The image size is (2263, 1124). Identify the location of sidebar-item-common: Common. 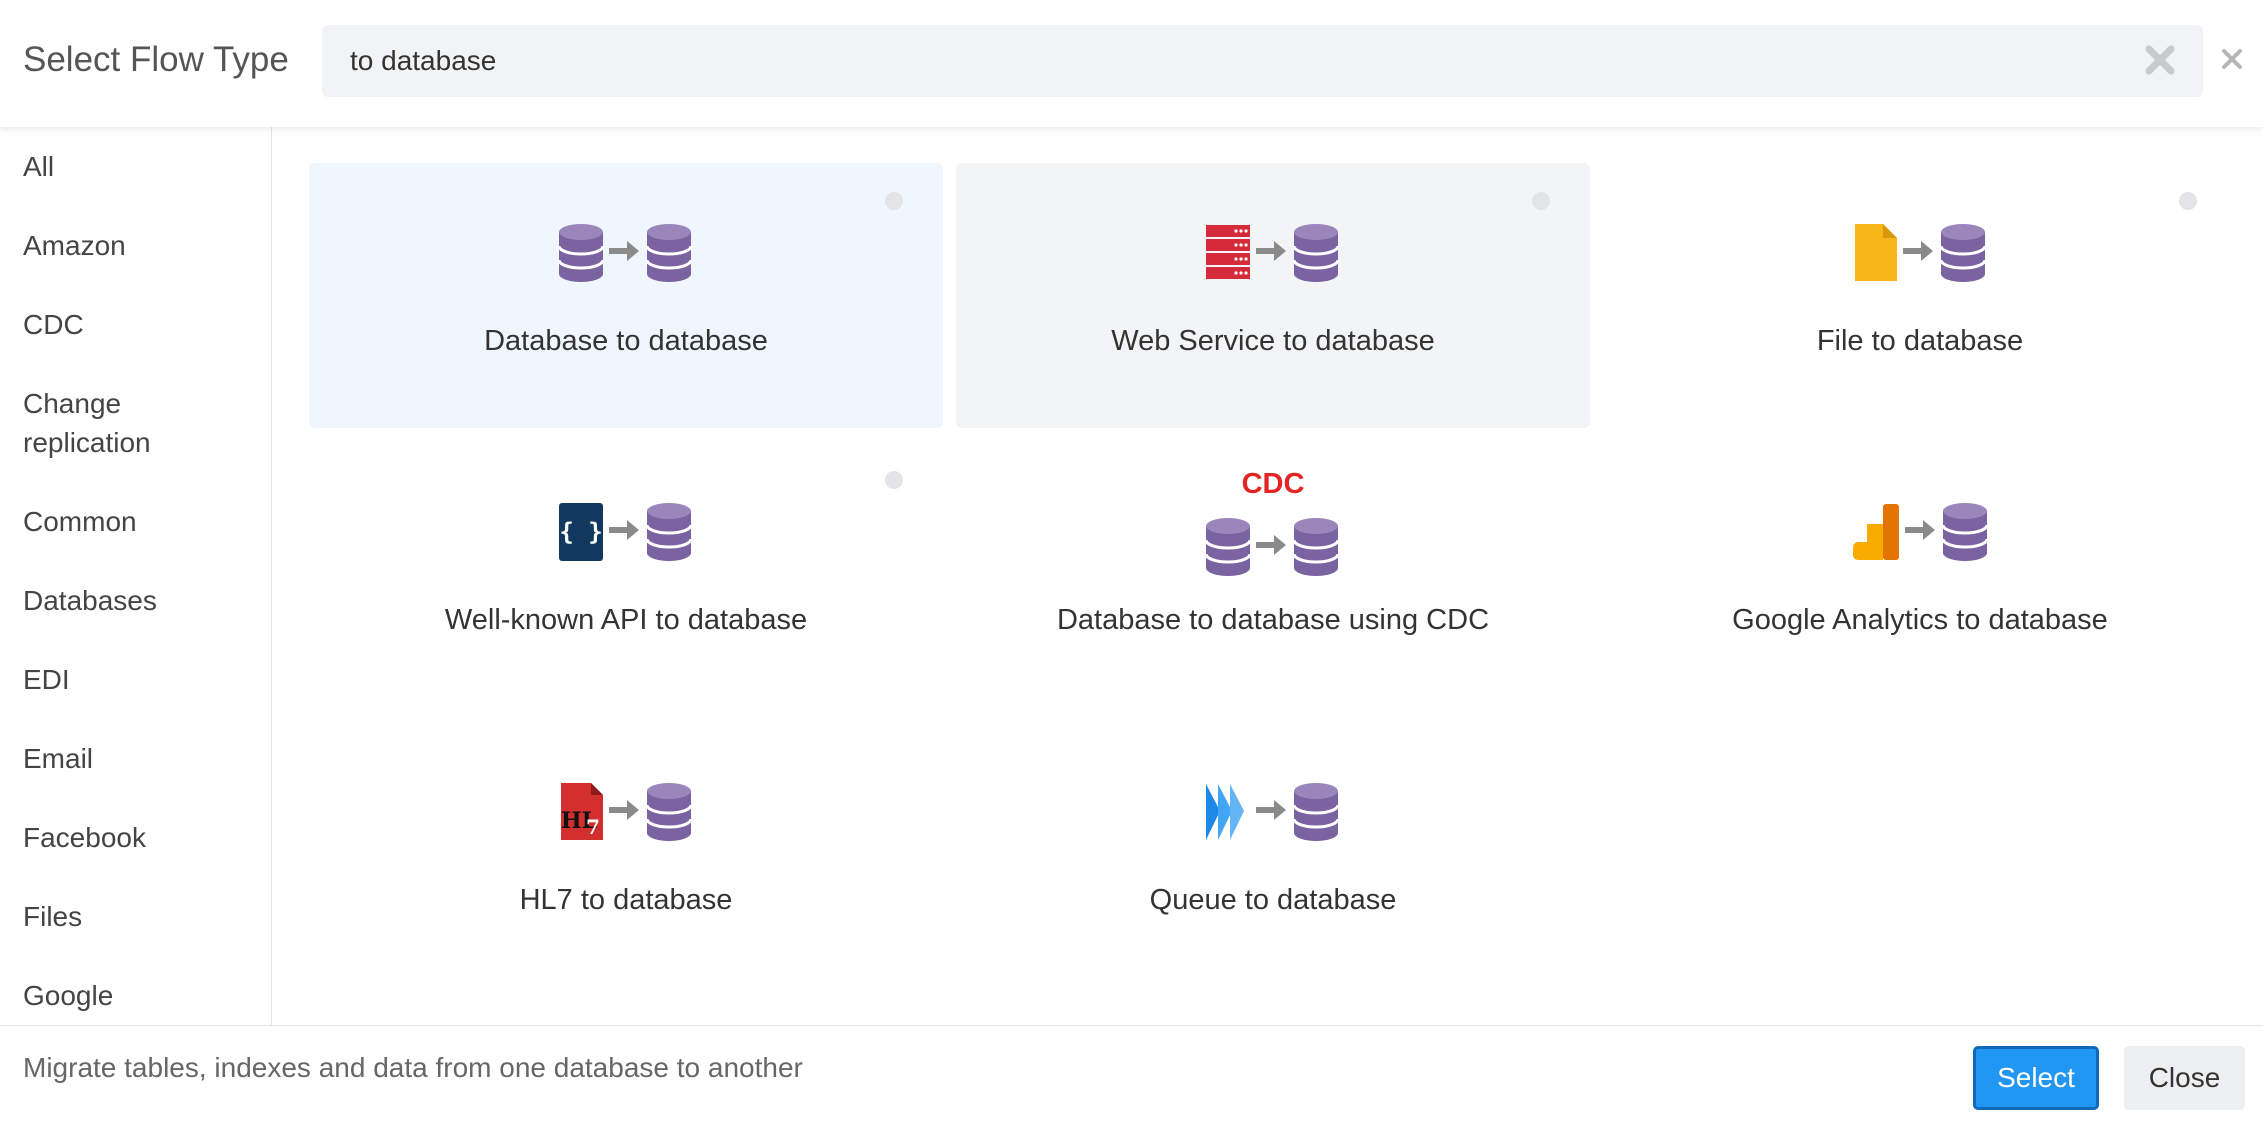
(143, 521).